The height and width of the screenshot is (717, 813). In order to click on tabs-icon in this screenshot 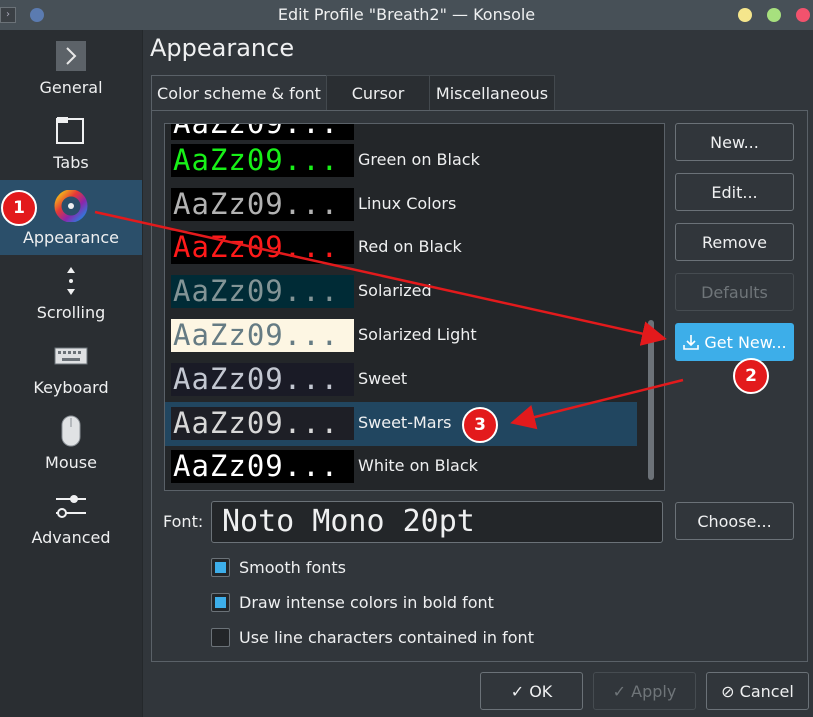, I will do `click(71, 131)`.